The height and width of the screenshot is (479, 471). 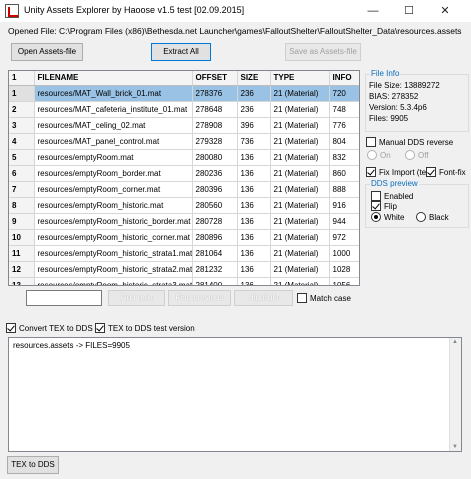 I want to click on cell-filename: resources/emptyRoom_border.mat, so click(x=113, y=173).